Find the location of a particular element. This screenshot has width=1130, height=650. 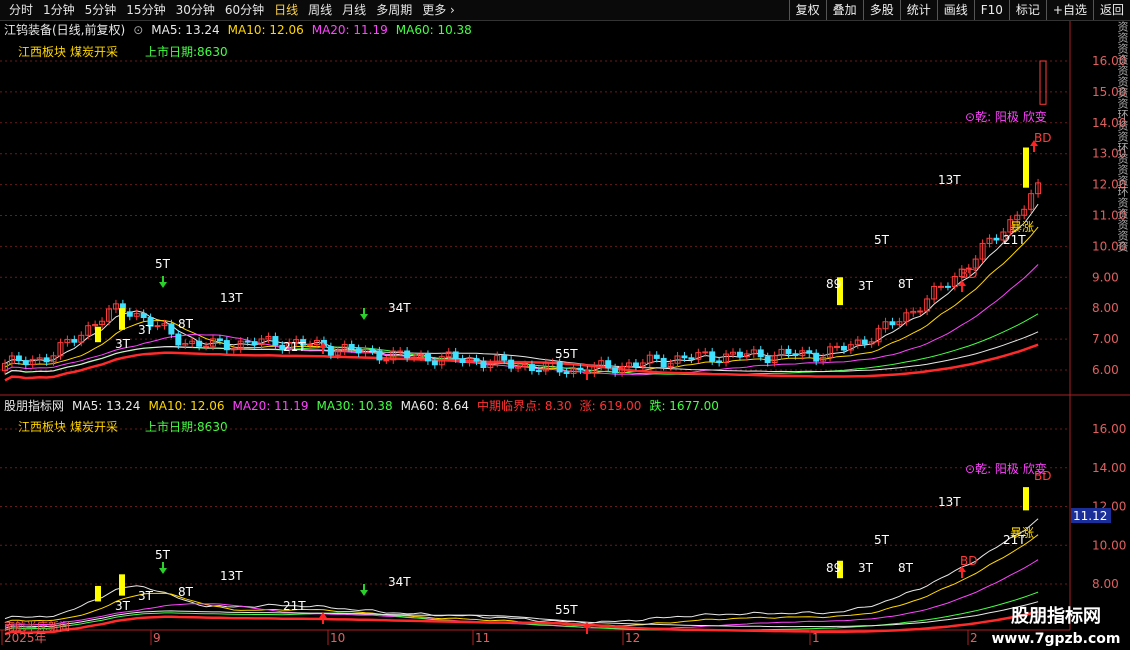

tab-5: 60分钟 is located at coordinates (244, 10).